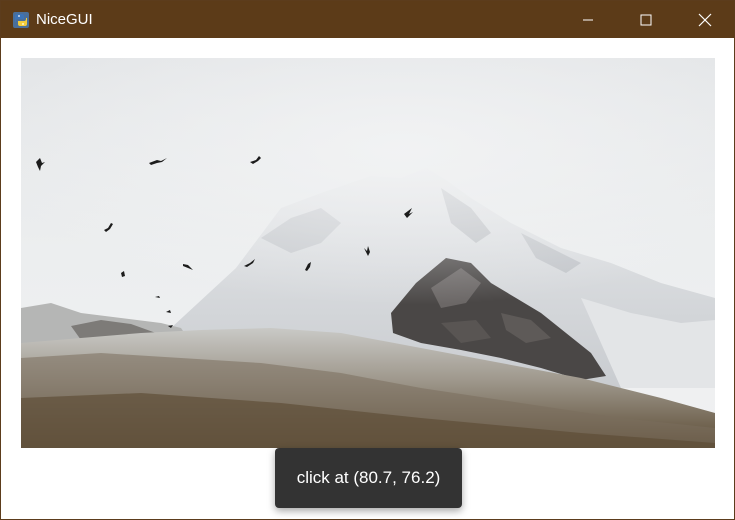 This screenshot has width=735, height=520. What do you see at coordinates (367, 19) in the screenshot?
I see `title-bar: NiceGUI` at bounding box center [367, 19].